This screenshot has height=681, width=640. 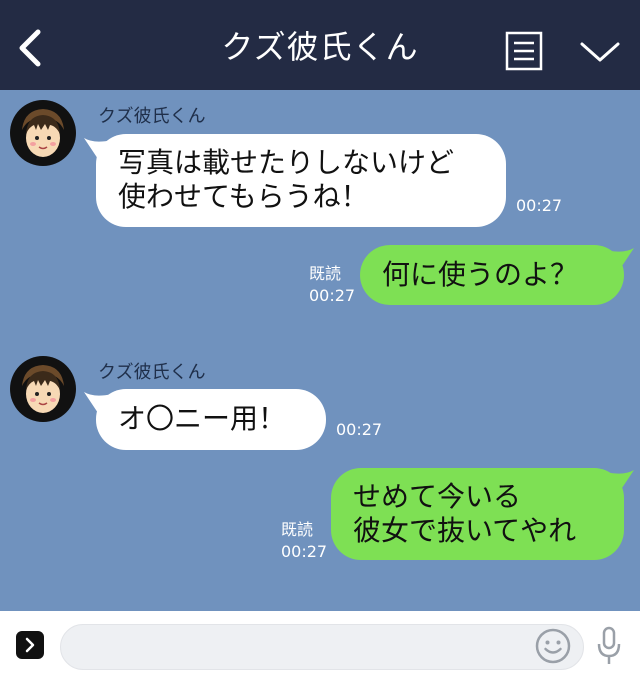 I want to click on message-bubble-incoming: 写真は載せたりしないけど 使わせてもらうね！, so click(x=301, y=180).